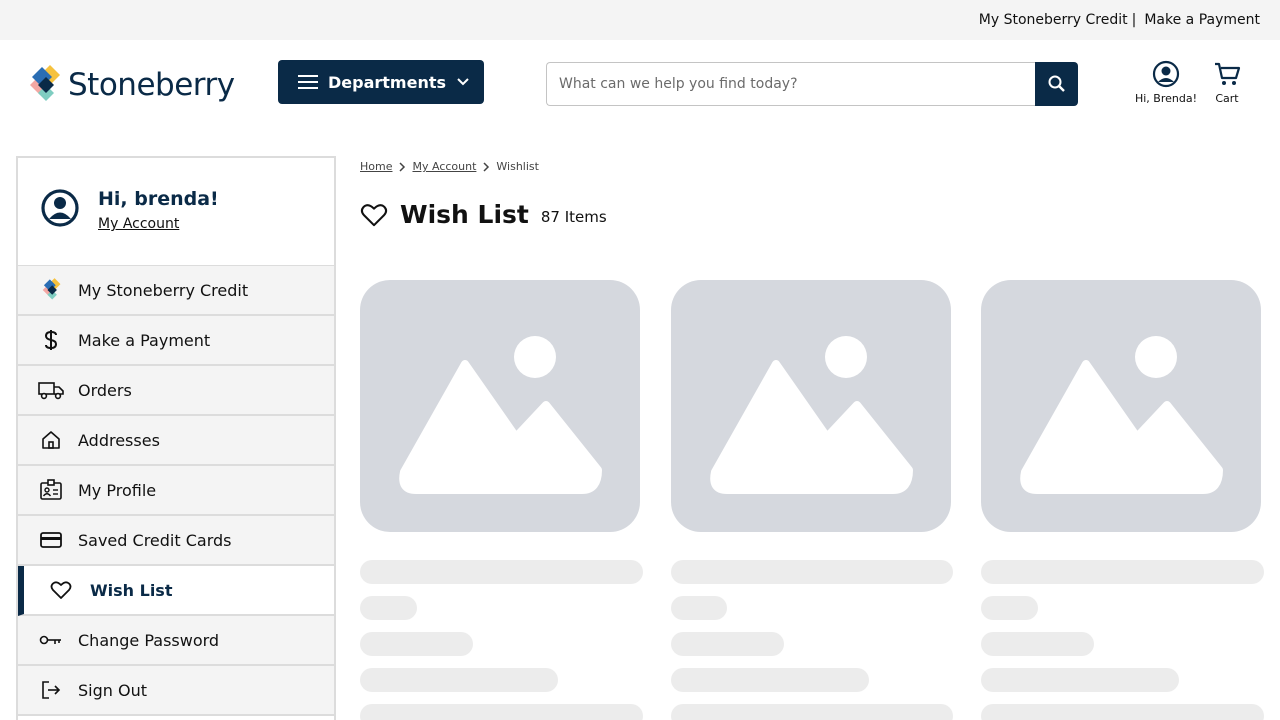 Image resolution: width=1280 pixels, height=720 pixels. What do you see at coordinates (105, 390) in the screenshot?
I see `sidebar-item-label: Orders` at bounding box center [105, 390].